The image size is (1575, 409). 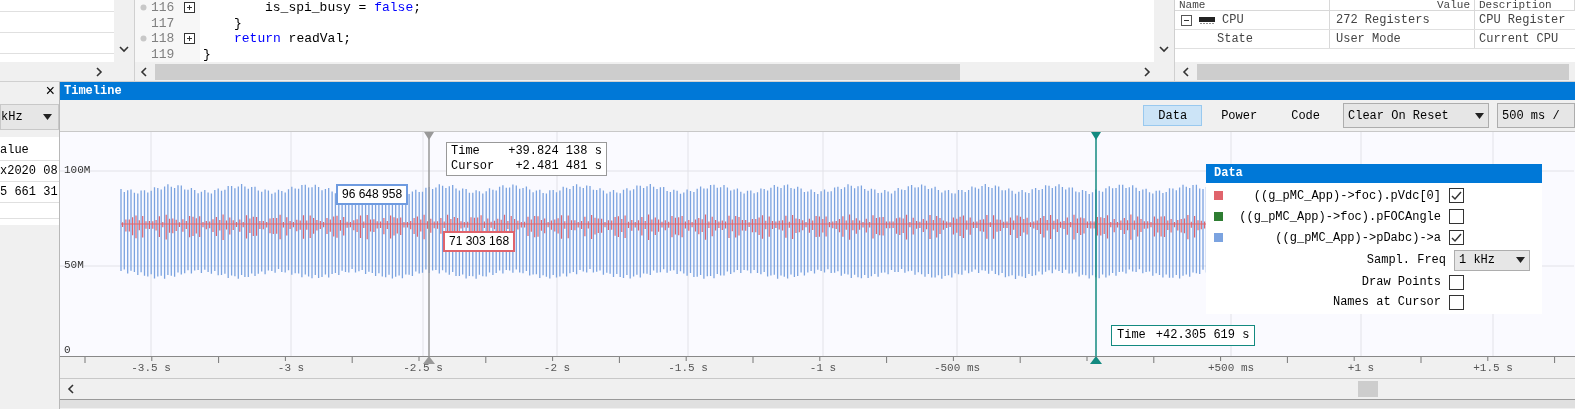 What do you see at coordinates (1522, 20) in the screenshot?
I see `table-cell-text: CPU Register` at bounding box center [1522, 20].